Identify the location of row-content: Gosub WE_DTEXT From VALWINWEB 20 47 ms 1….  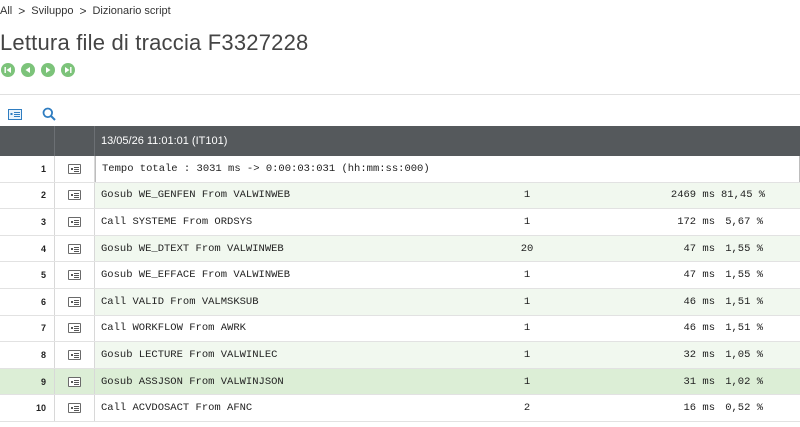
(447, 248).